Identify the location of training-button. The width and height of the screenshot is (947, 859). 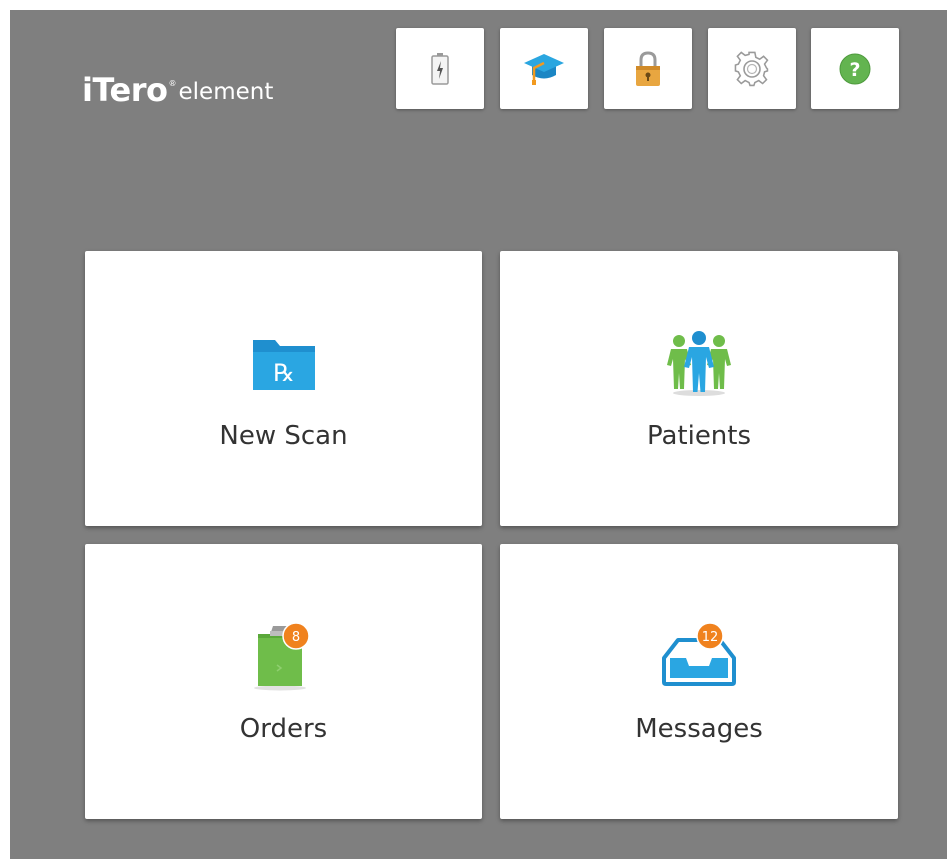
(544, 68).